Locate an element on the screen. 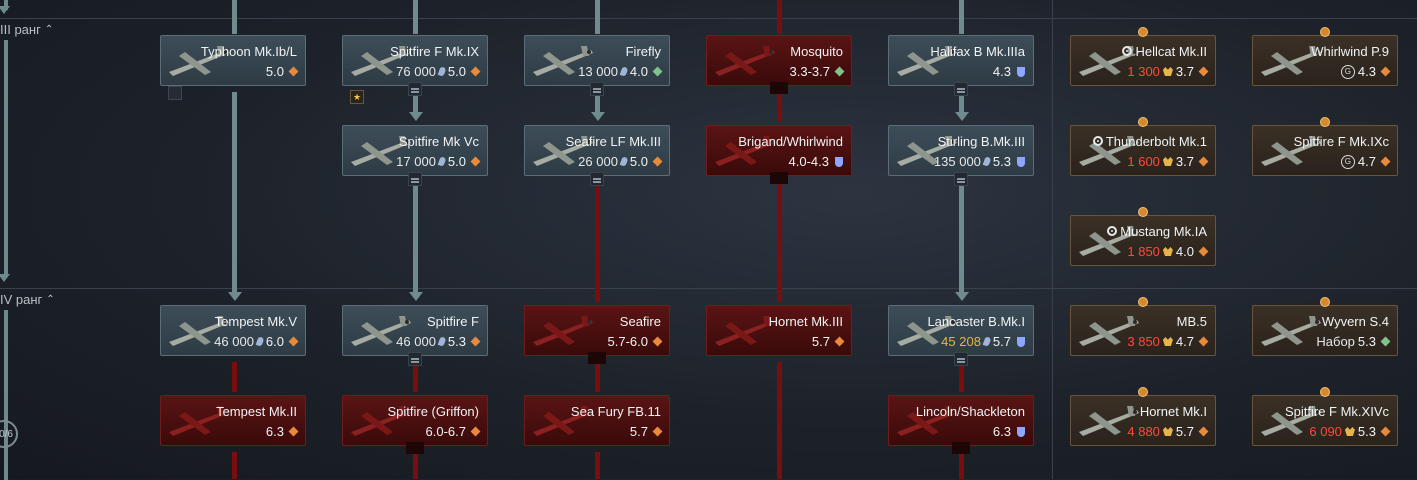 The width and height of the screenshot is (1417, 480). vehicle-stats: 1 850 4.0 is located at coordinates (1168, 251).